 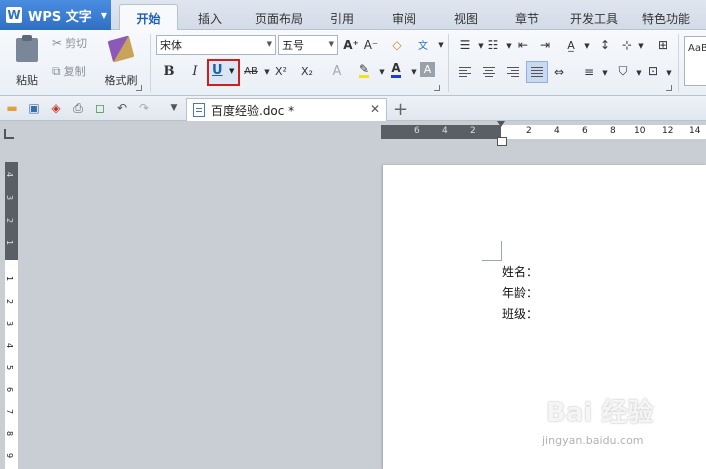 What do you see at coordinates (600, 413) in the screenshot?
I see `watermark-logo: Bai 经验` at bounding box center [600, 413].